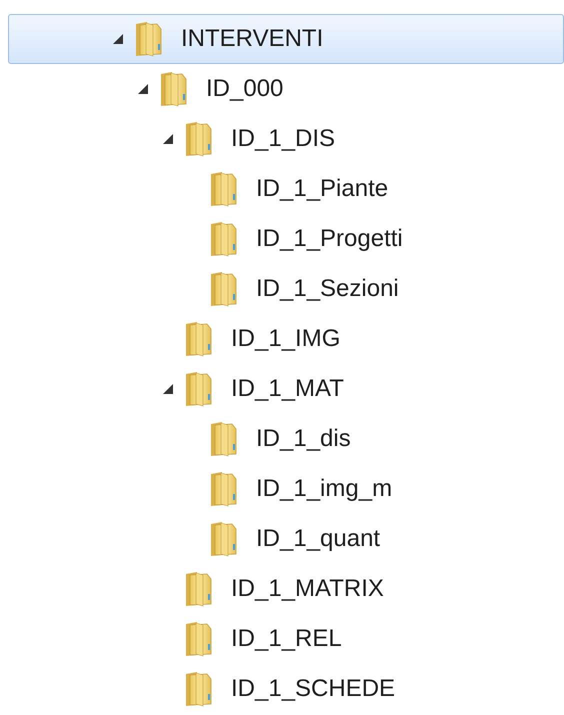 This screenshot has height=715, width=564. Describe the element at coordinates (286, 239) in the screenshot. I see `tree-item: ID_1_Progetti` at that location.